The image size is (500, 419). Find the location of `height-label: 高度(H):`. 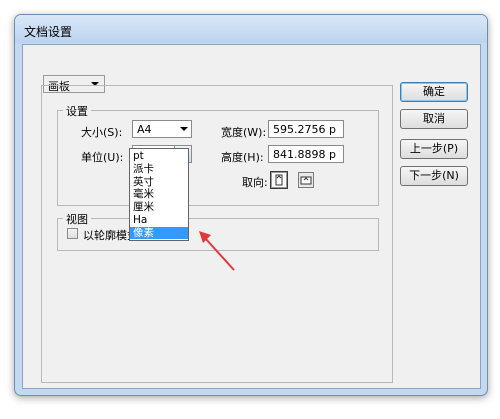

height-label: 高度(H): is located at coordinates (242, 157).